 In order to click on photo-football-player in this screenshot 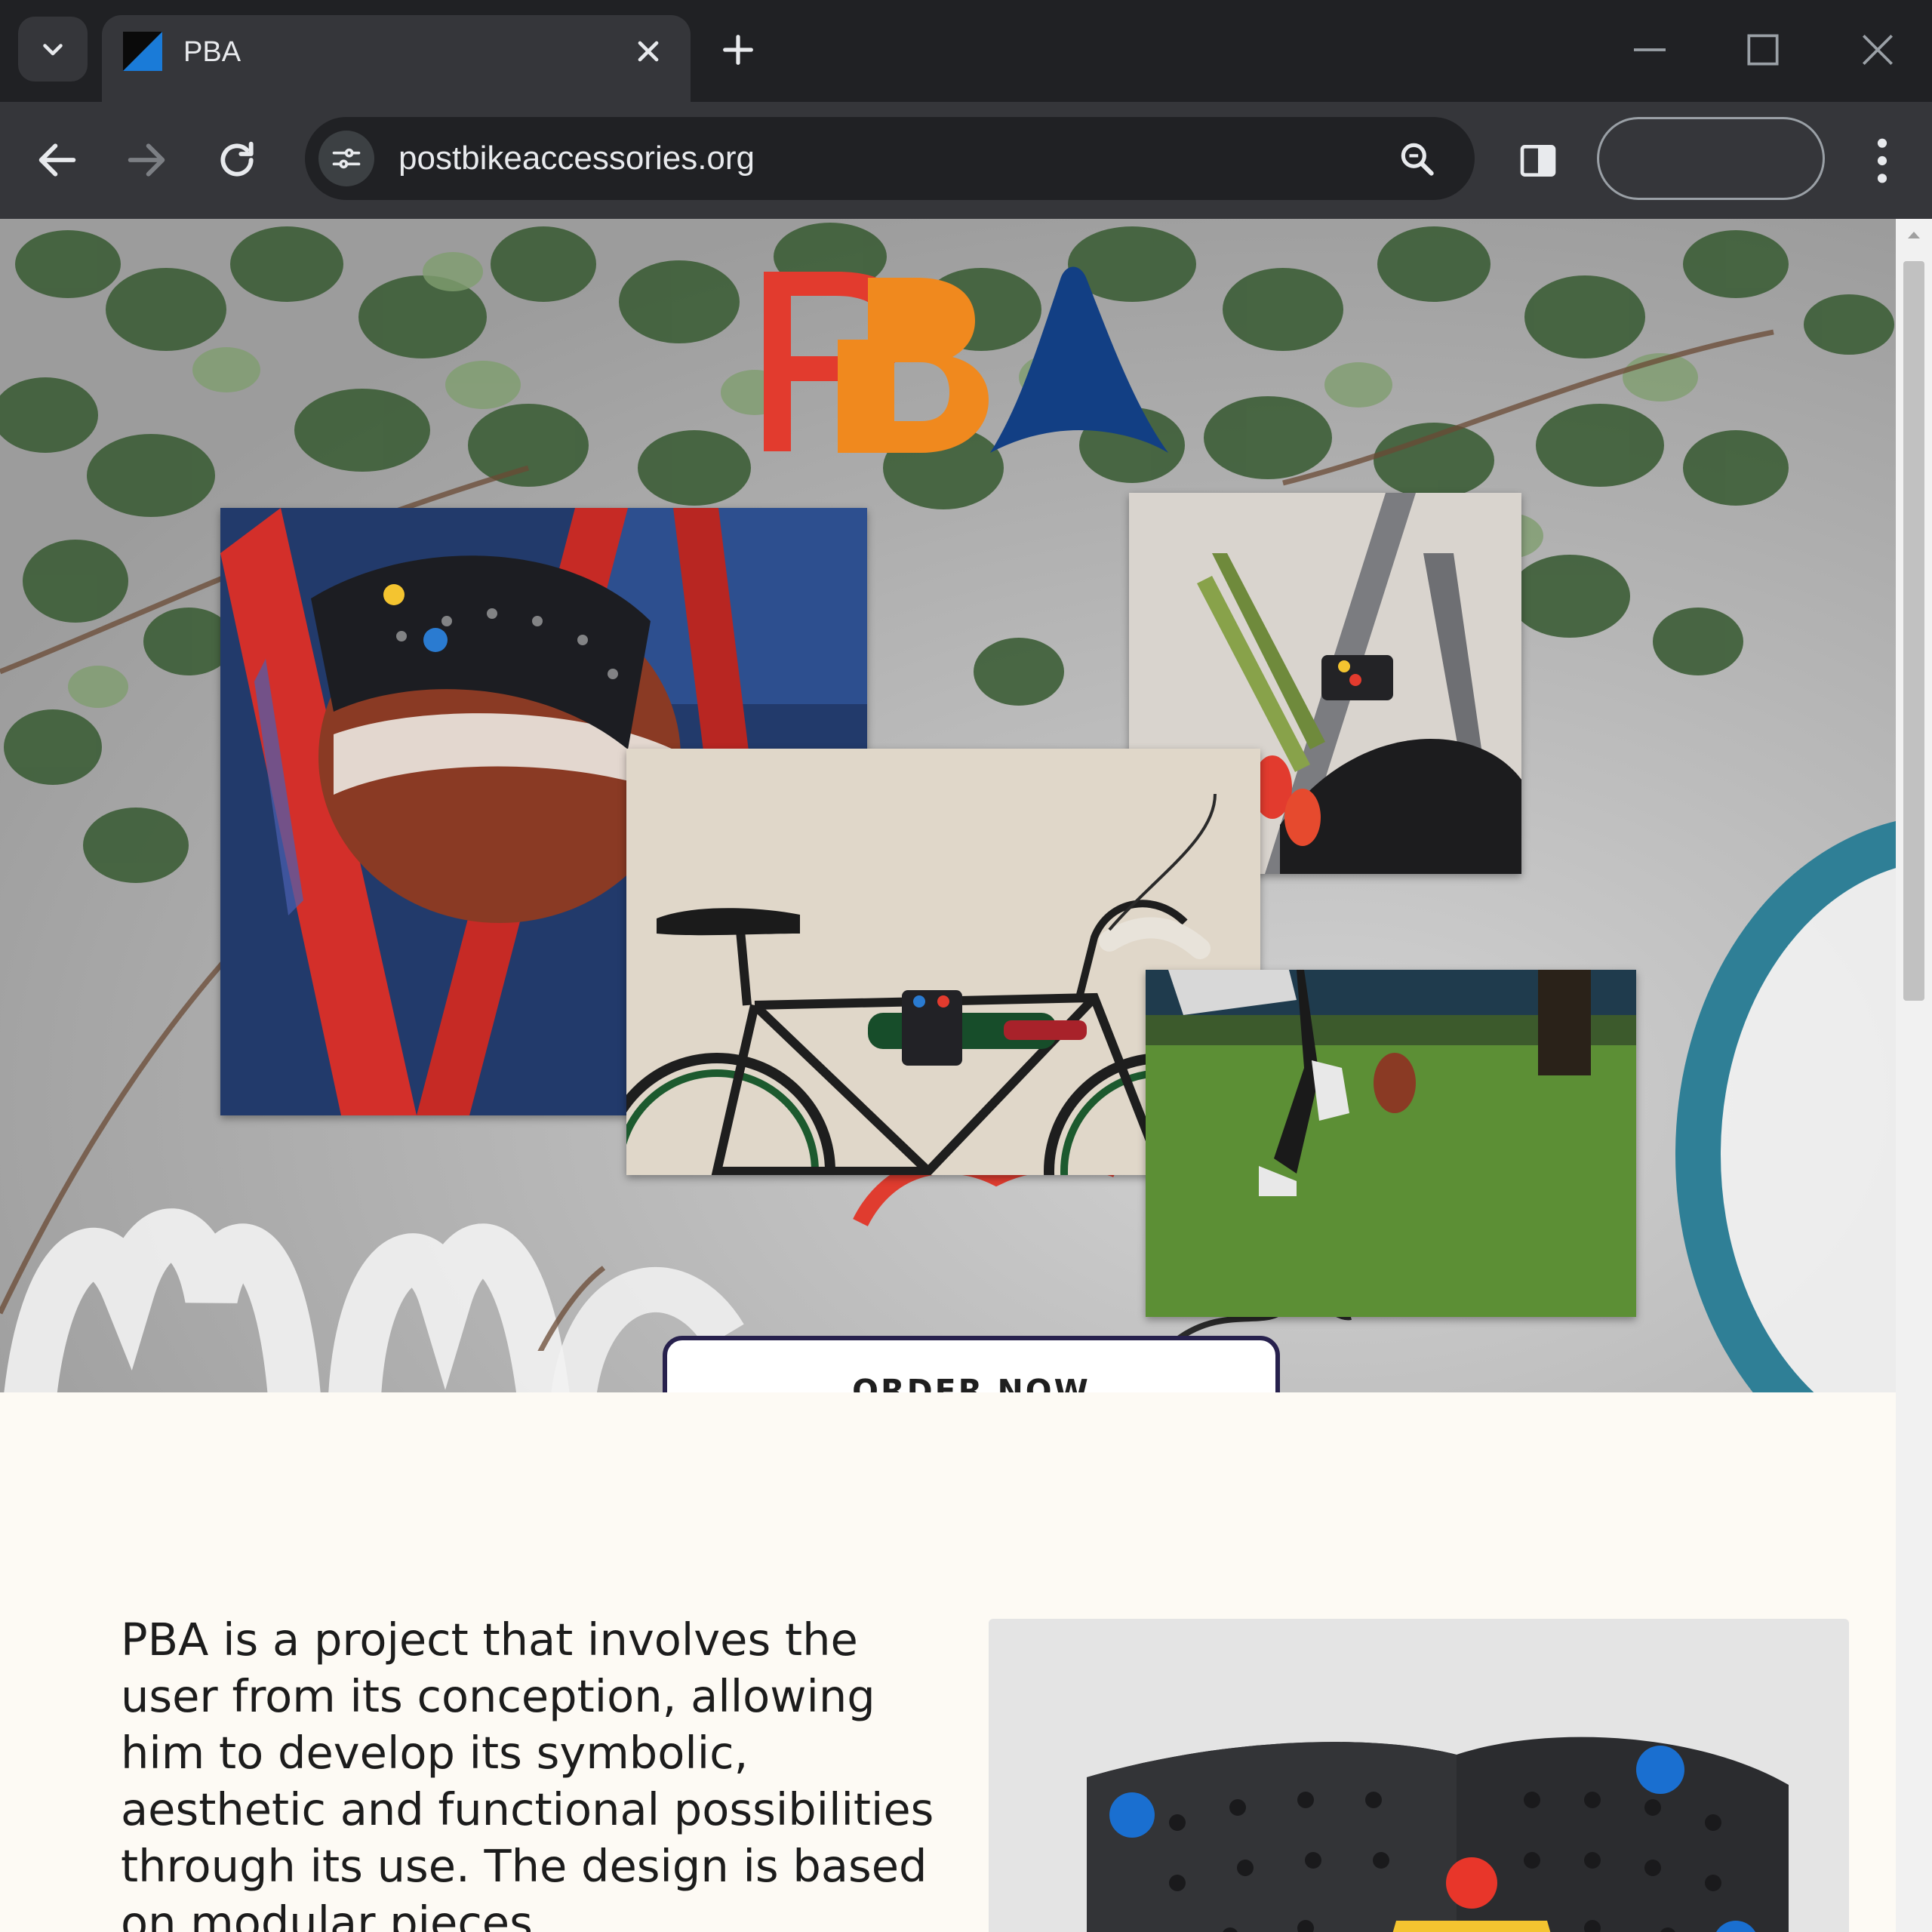, I will do `click(1391, 1143)`.